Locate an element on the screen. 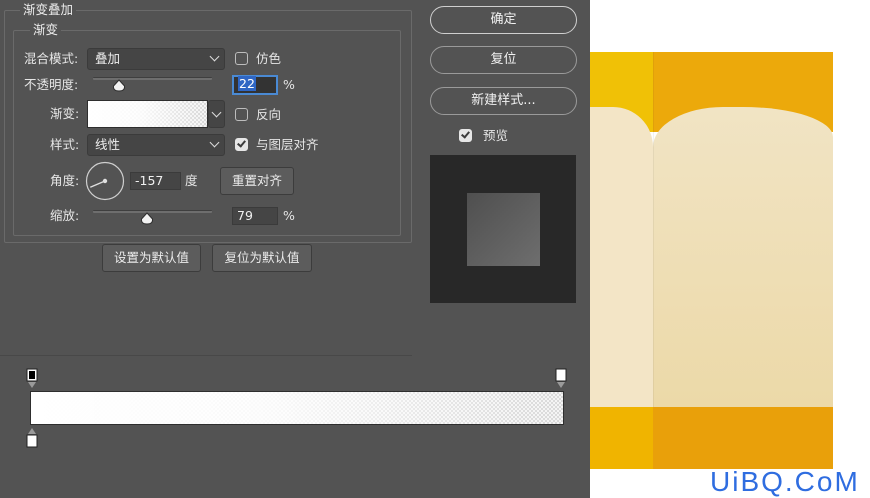 The height and width of the screenshot is (498, 870). dither-checkbox is located at coordinates (241, 58).